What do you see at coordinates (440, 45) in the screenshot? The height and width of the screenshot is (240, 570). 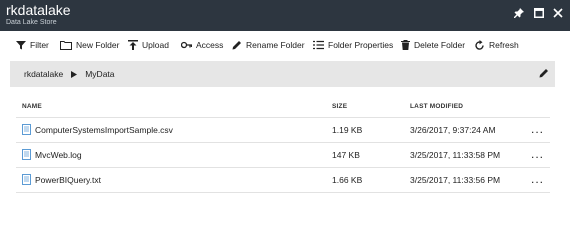 I see `delete-folder-label: Delete Folder` at bounding box center [440, 45].